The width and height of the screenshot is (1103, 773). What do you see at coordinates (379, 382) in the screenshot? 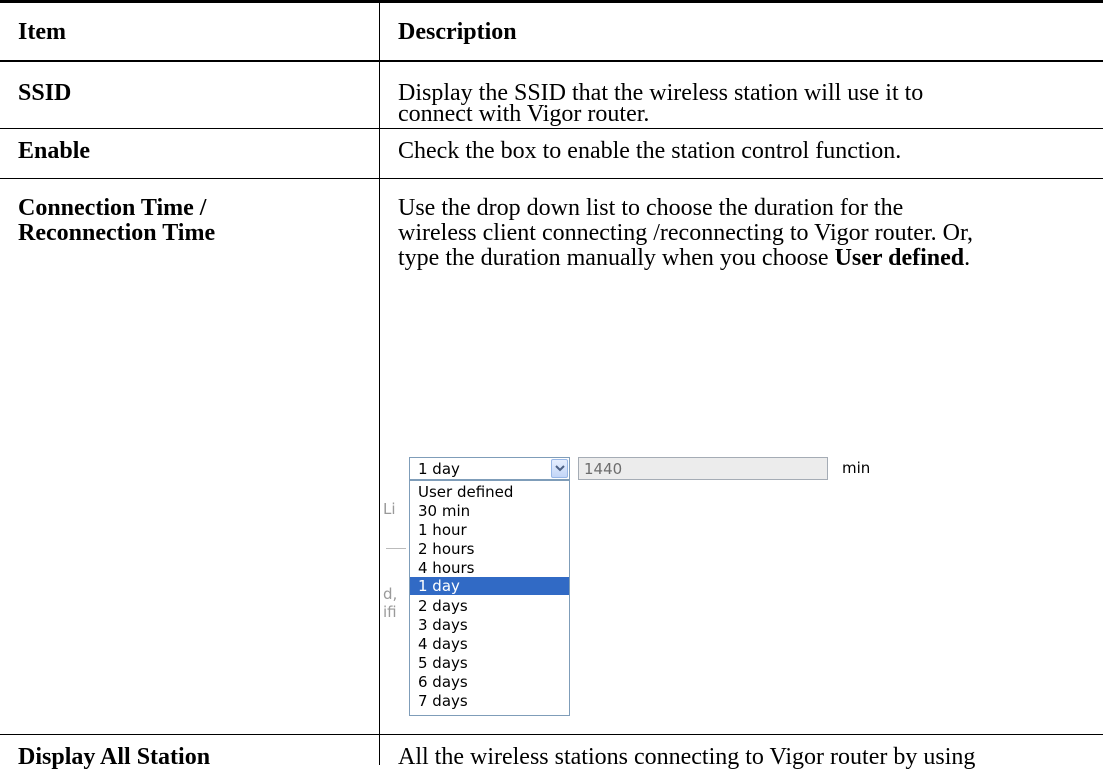
I see `column-divider` at bounding box center [379, 382].